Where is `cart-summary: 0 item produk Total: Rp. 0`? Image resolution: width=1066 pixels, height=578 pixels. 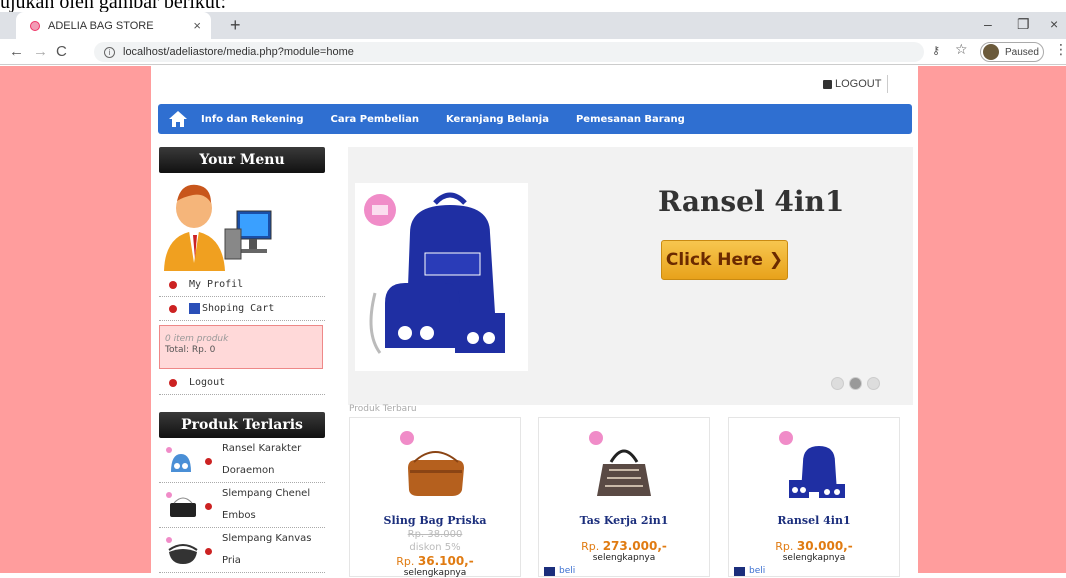
cart-summary: 0 item produk Total: Rp. 0 is located at coordinates (241, 347).